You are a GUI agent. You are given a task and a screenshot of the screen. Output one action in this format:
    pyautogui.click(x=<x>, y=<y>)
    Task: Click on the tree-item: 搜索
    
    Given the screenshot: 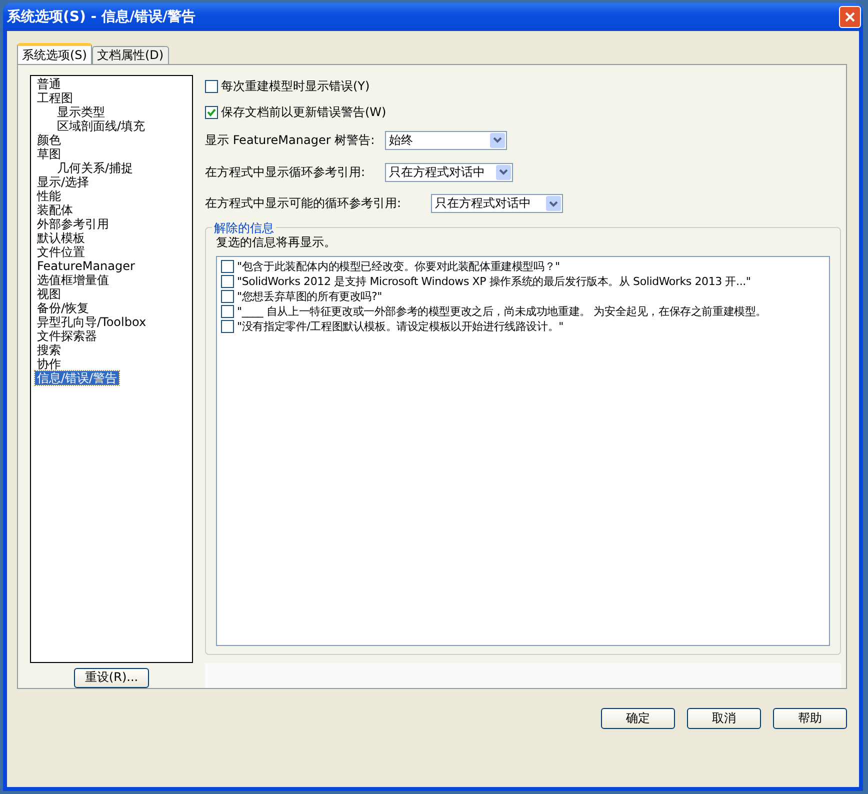 What is the action you would take?
    pyautogui.click(x=49, y=350)
    